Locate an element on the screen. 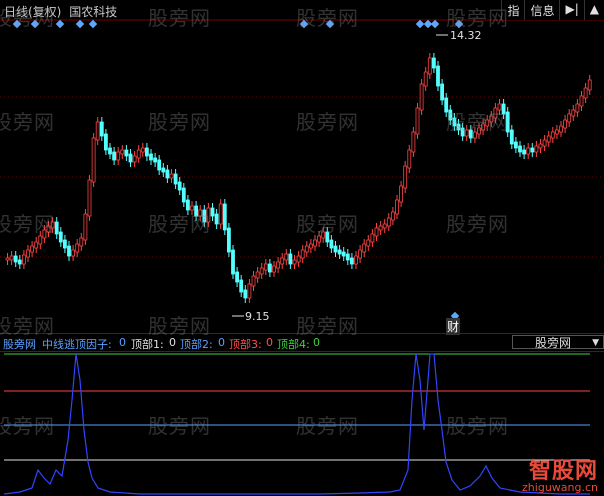 Image resolution: width=604 pixels, height=496 pixels. top-toolbar: 指 信息 ▶| ▲ is located at coordinates (552, 10).